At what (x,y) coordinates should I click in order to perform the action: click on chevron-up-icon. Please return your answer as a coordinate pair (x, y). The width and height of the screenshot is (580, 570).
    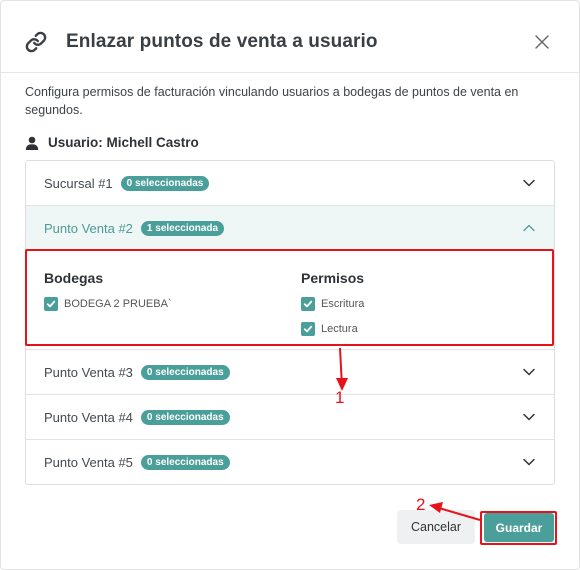
    Looking at the image, I should click on (529, 228).